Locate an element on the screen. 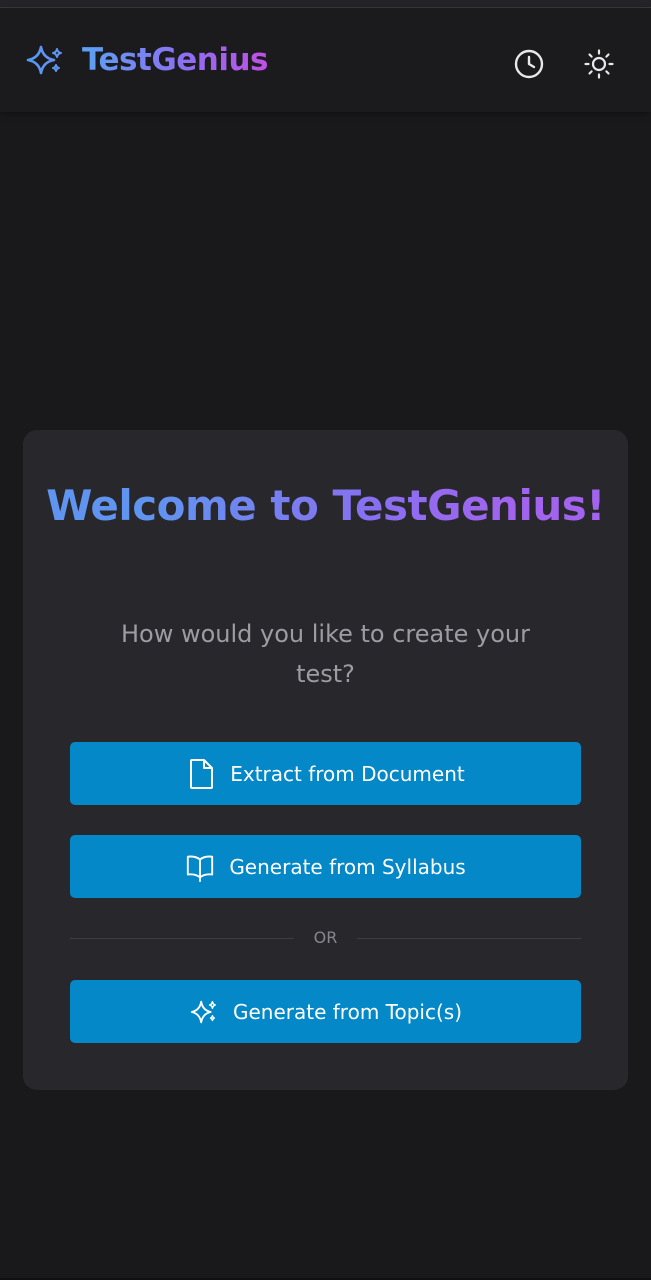 Image resolution: width=651 pixels, height=1280 pixels. welcome-title: Welcome to TestGenius! is located at coordinates (325, 506).